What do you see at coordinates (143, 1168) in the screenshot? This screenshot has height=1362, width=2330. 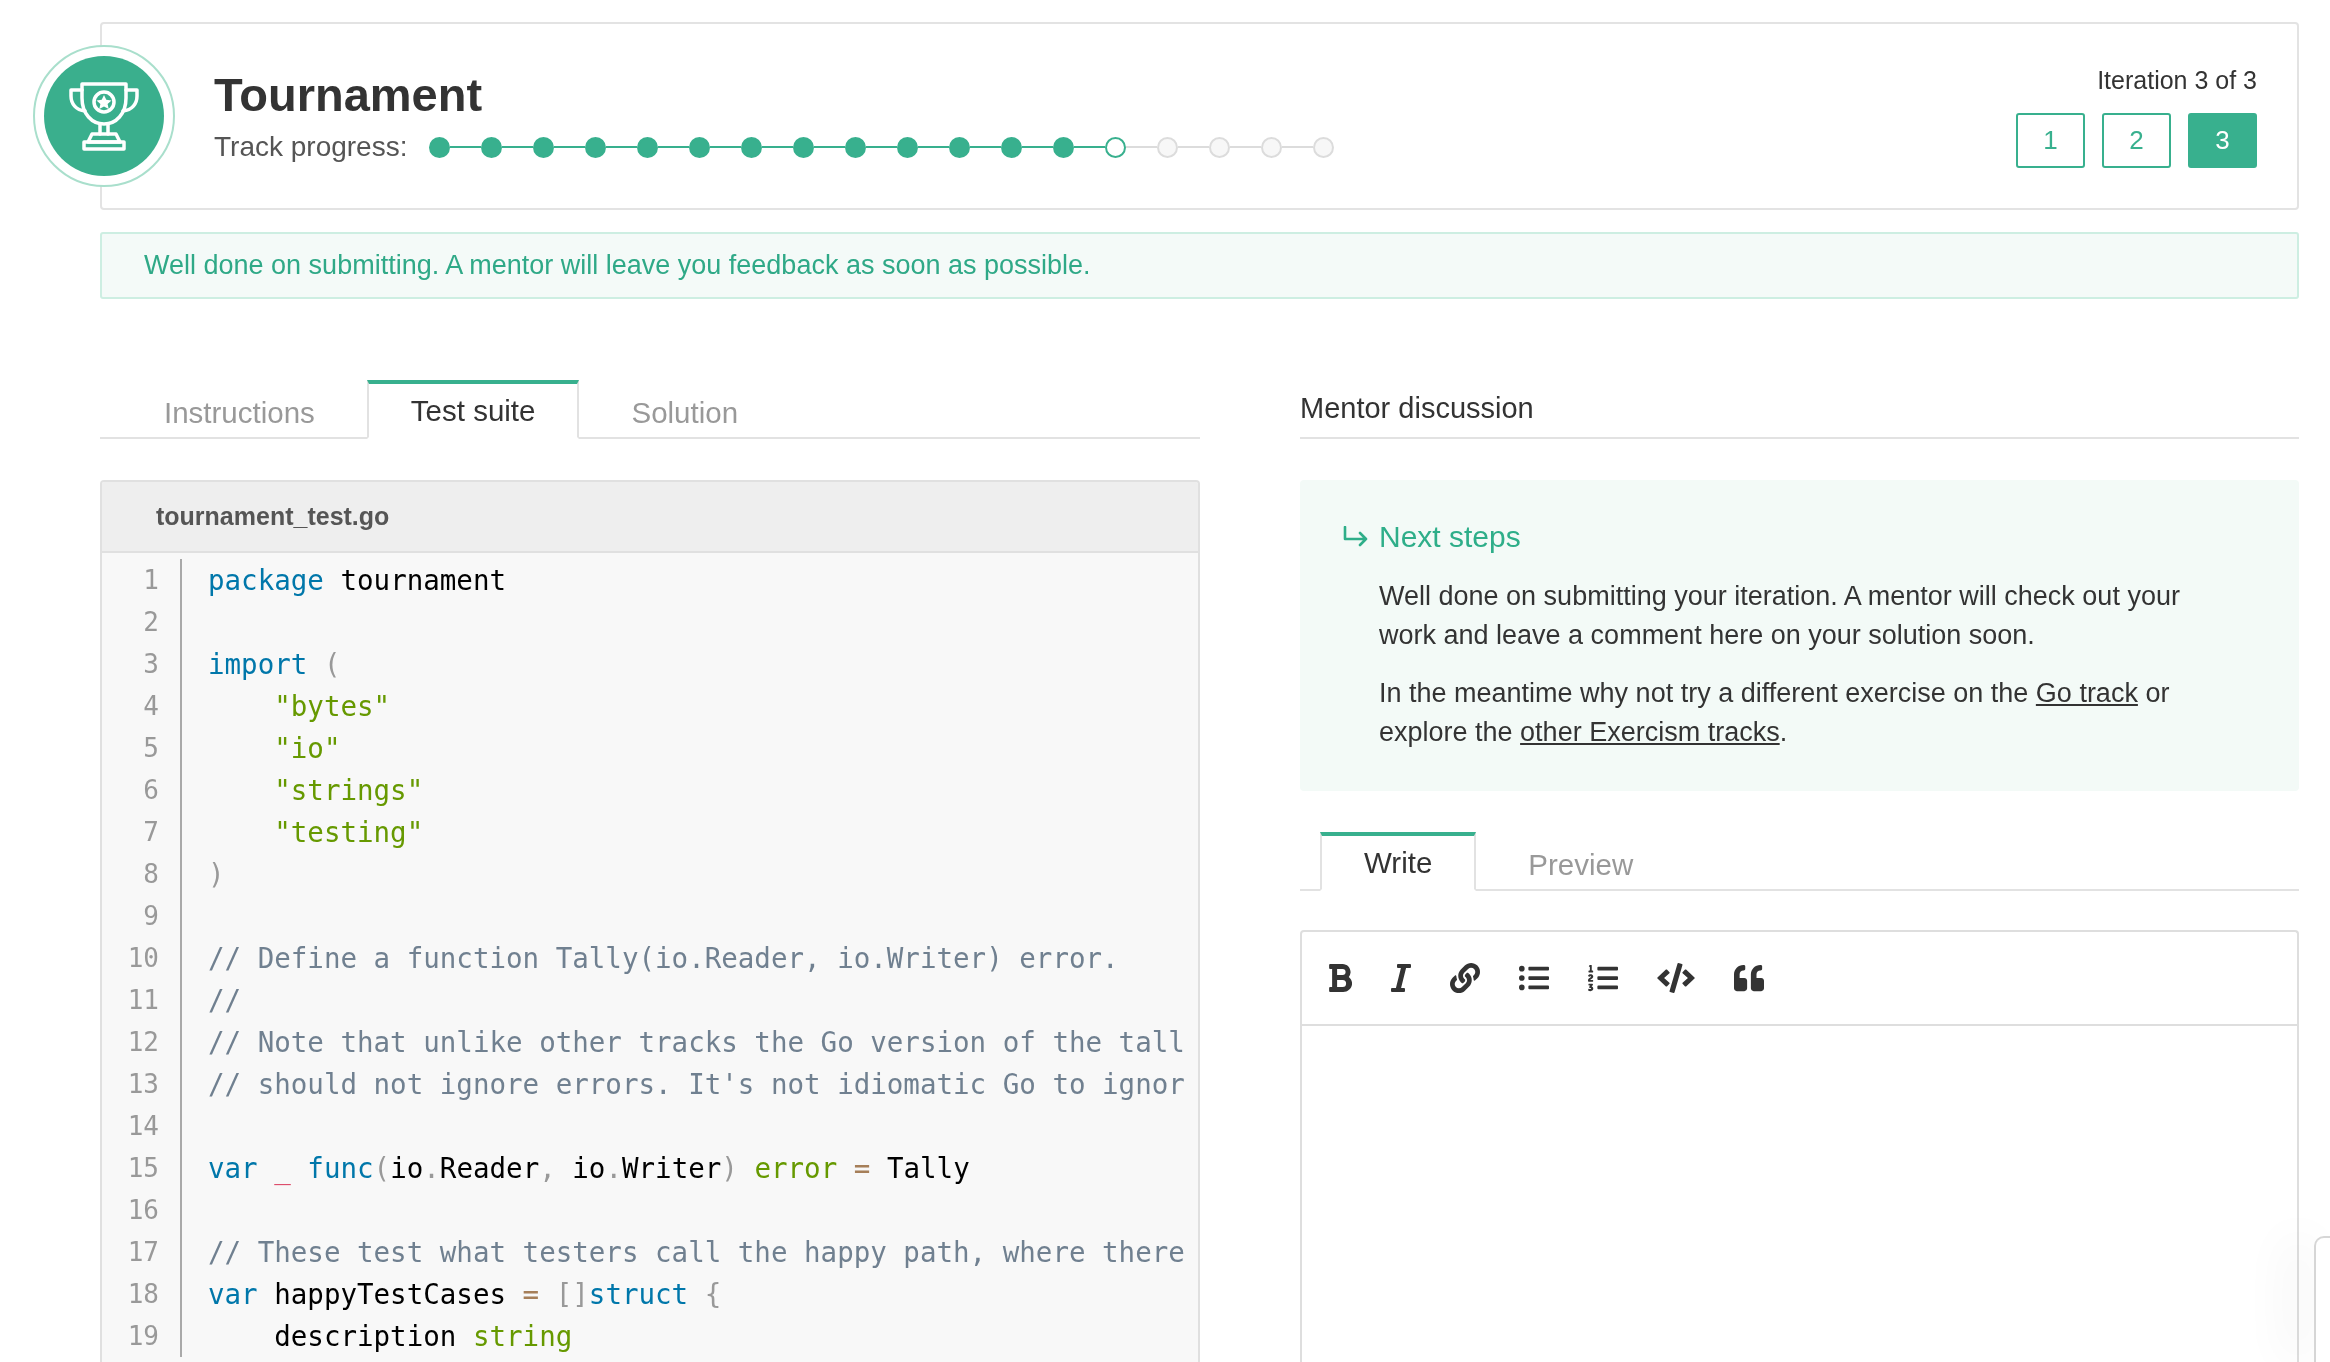 I see `line-number: 15` at bounding box center [143, 1168].